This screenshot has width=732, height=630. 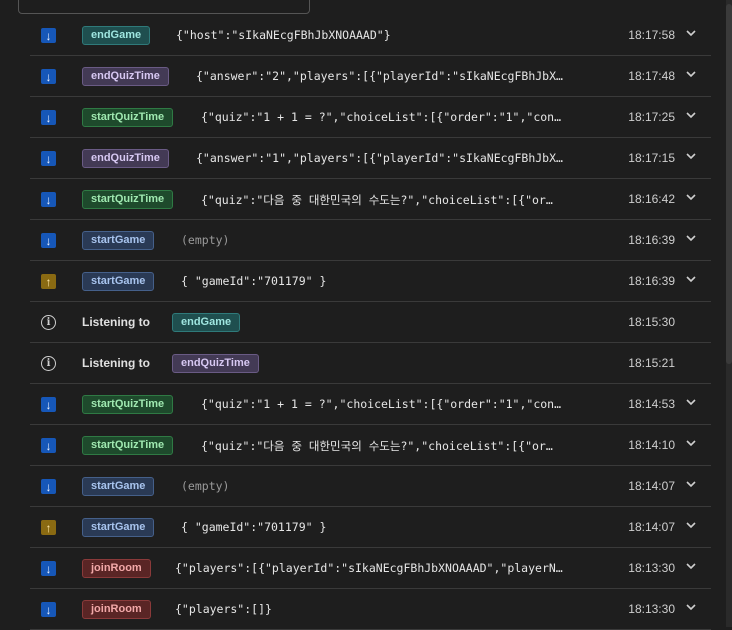 What do you see at coordinates (651, 76) in the screenshot?
I see `event-timestamp: 18:17:48` at bounding box center [651, 76].